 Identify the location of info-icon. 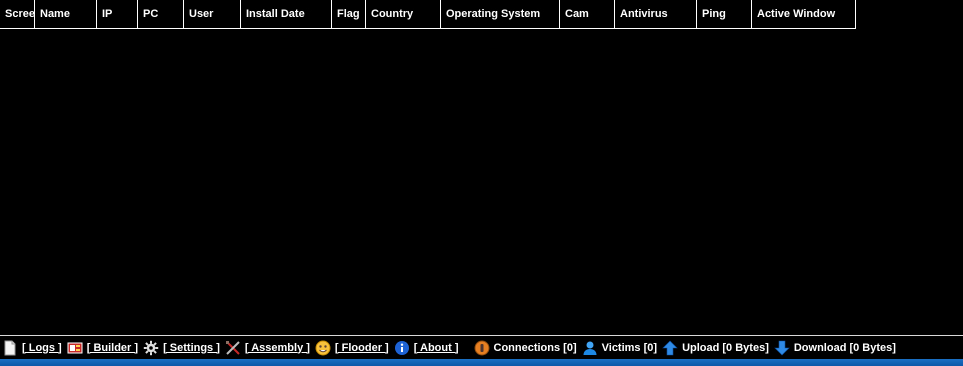
(402, 348).